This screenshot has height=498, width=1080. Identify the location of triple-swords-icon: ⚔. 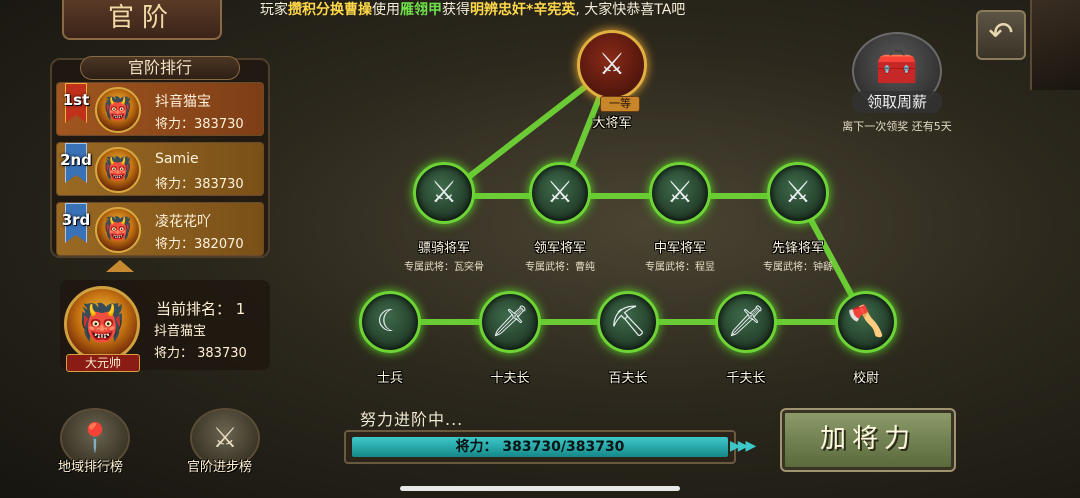
(560, 192).